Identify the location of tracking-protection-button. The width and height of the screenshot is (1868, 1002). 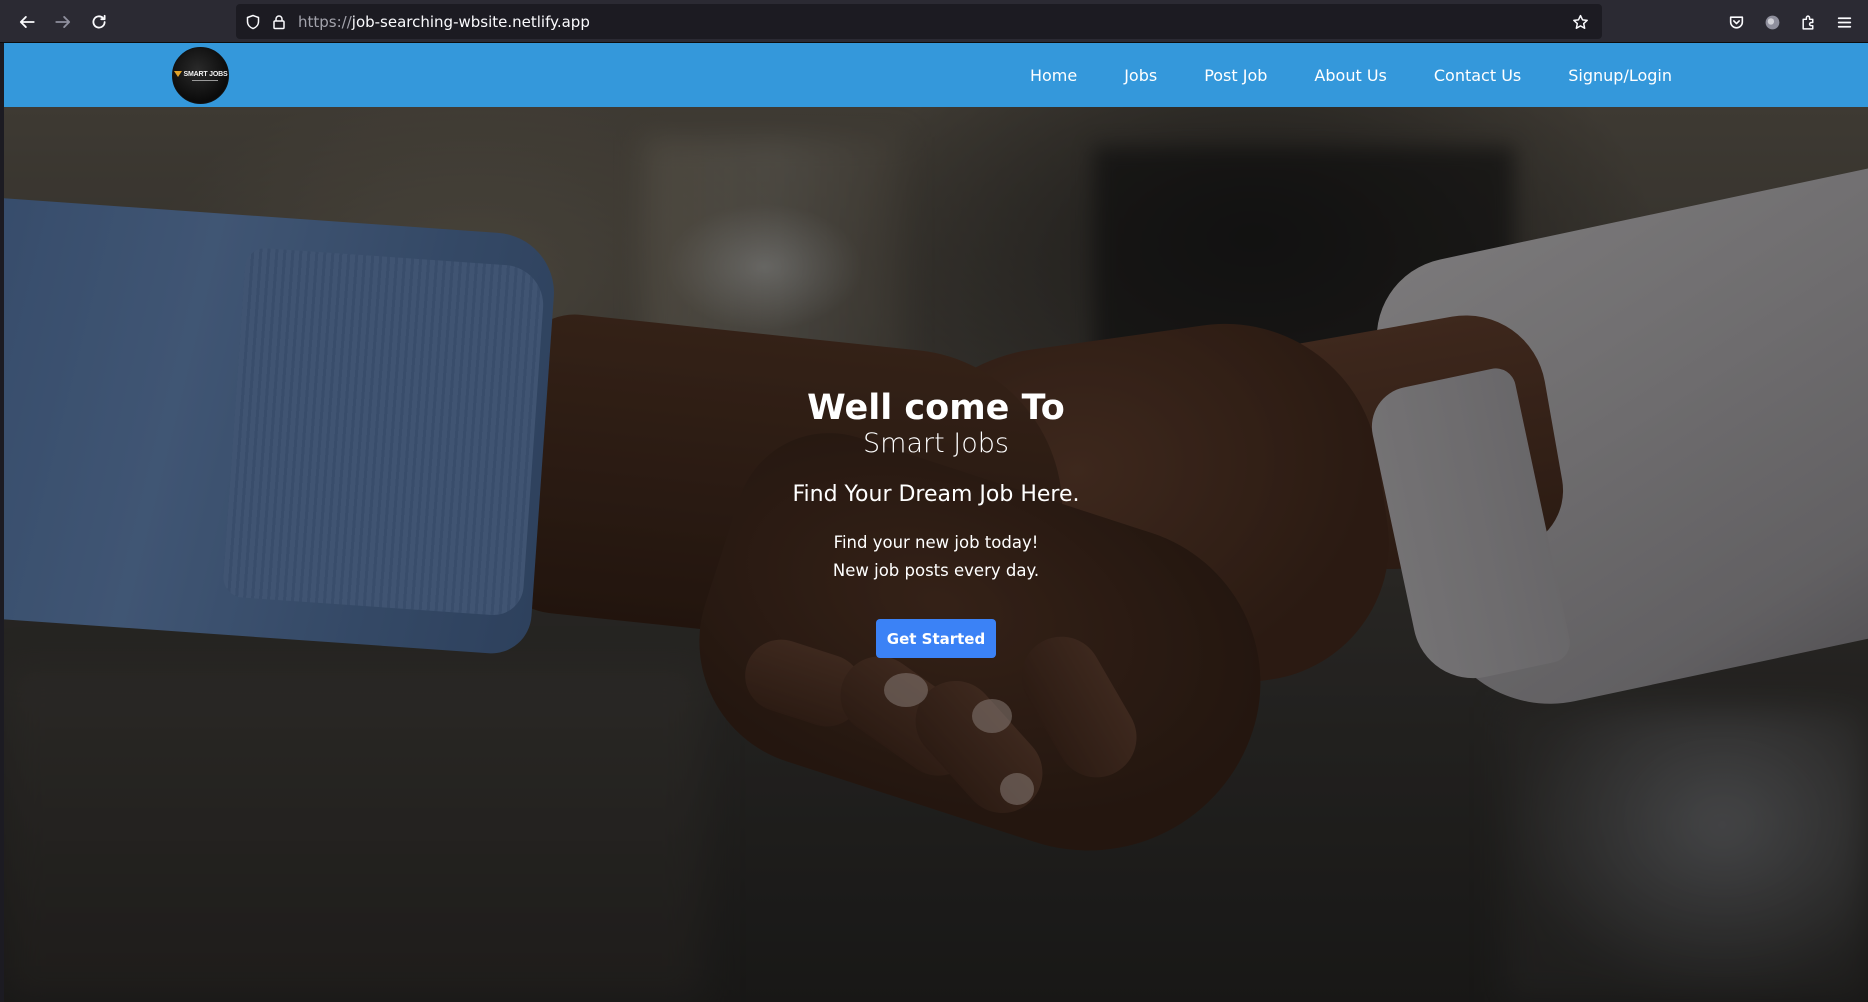
(253, 22).